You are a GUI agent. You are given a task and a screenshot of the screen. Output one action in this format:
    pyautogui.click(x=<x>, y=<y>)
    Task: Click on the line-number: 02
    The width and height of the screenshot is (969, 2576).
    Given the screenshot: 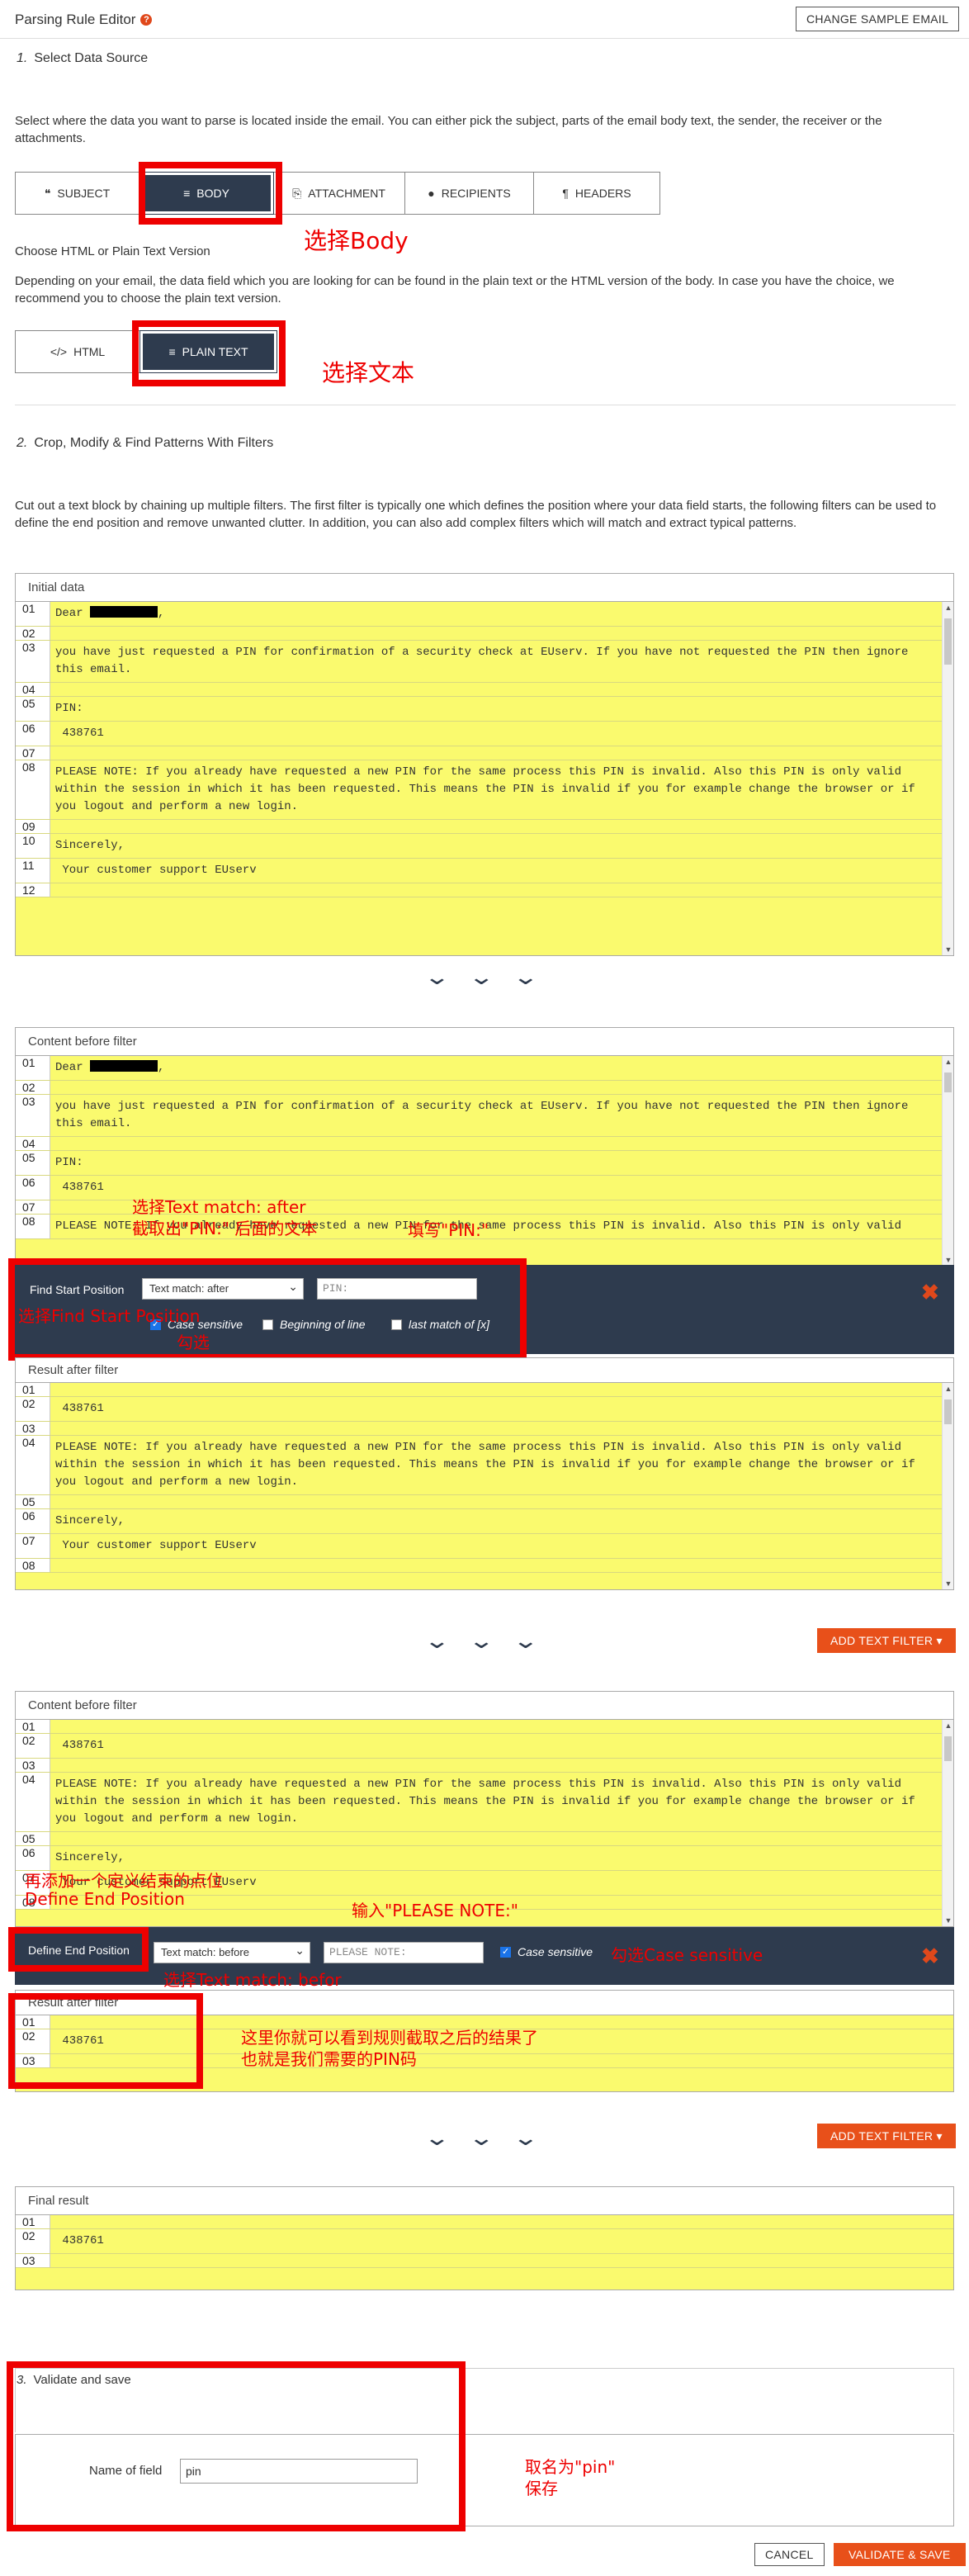 What is the action you would take?
    pyautogui.click(x=33, y=1409)
    